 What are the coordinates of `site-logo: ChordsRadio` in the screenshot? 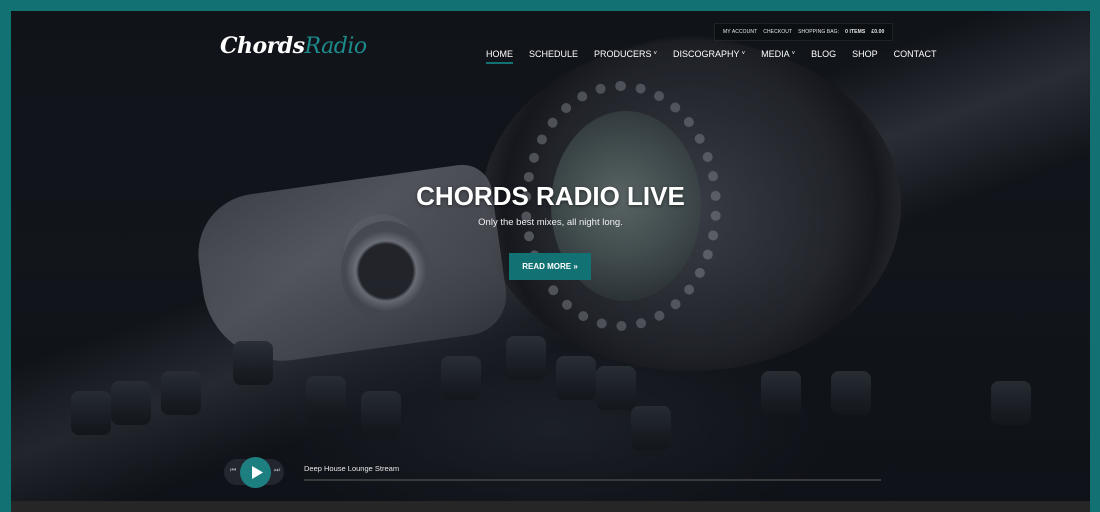 It's located at (293, 46).